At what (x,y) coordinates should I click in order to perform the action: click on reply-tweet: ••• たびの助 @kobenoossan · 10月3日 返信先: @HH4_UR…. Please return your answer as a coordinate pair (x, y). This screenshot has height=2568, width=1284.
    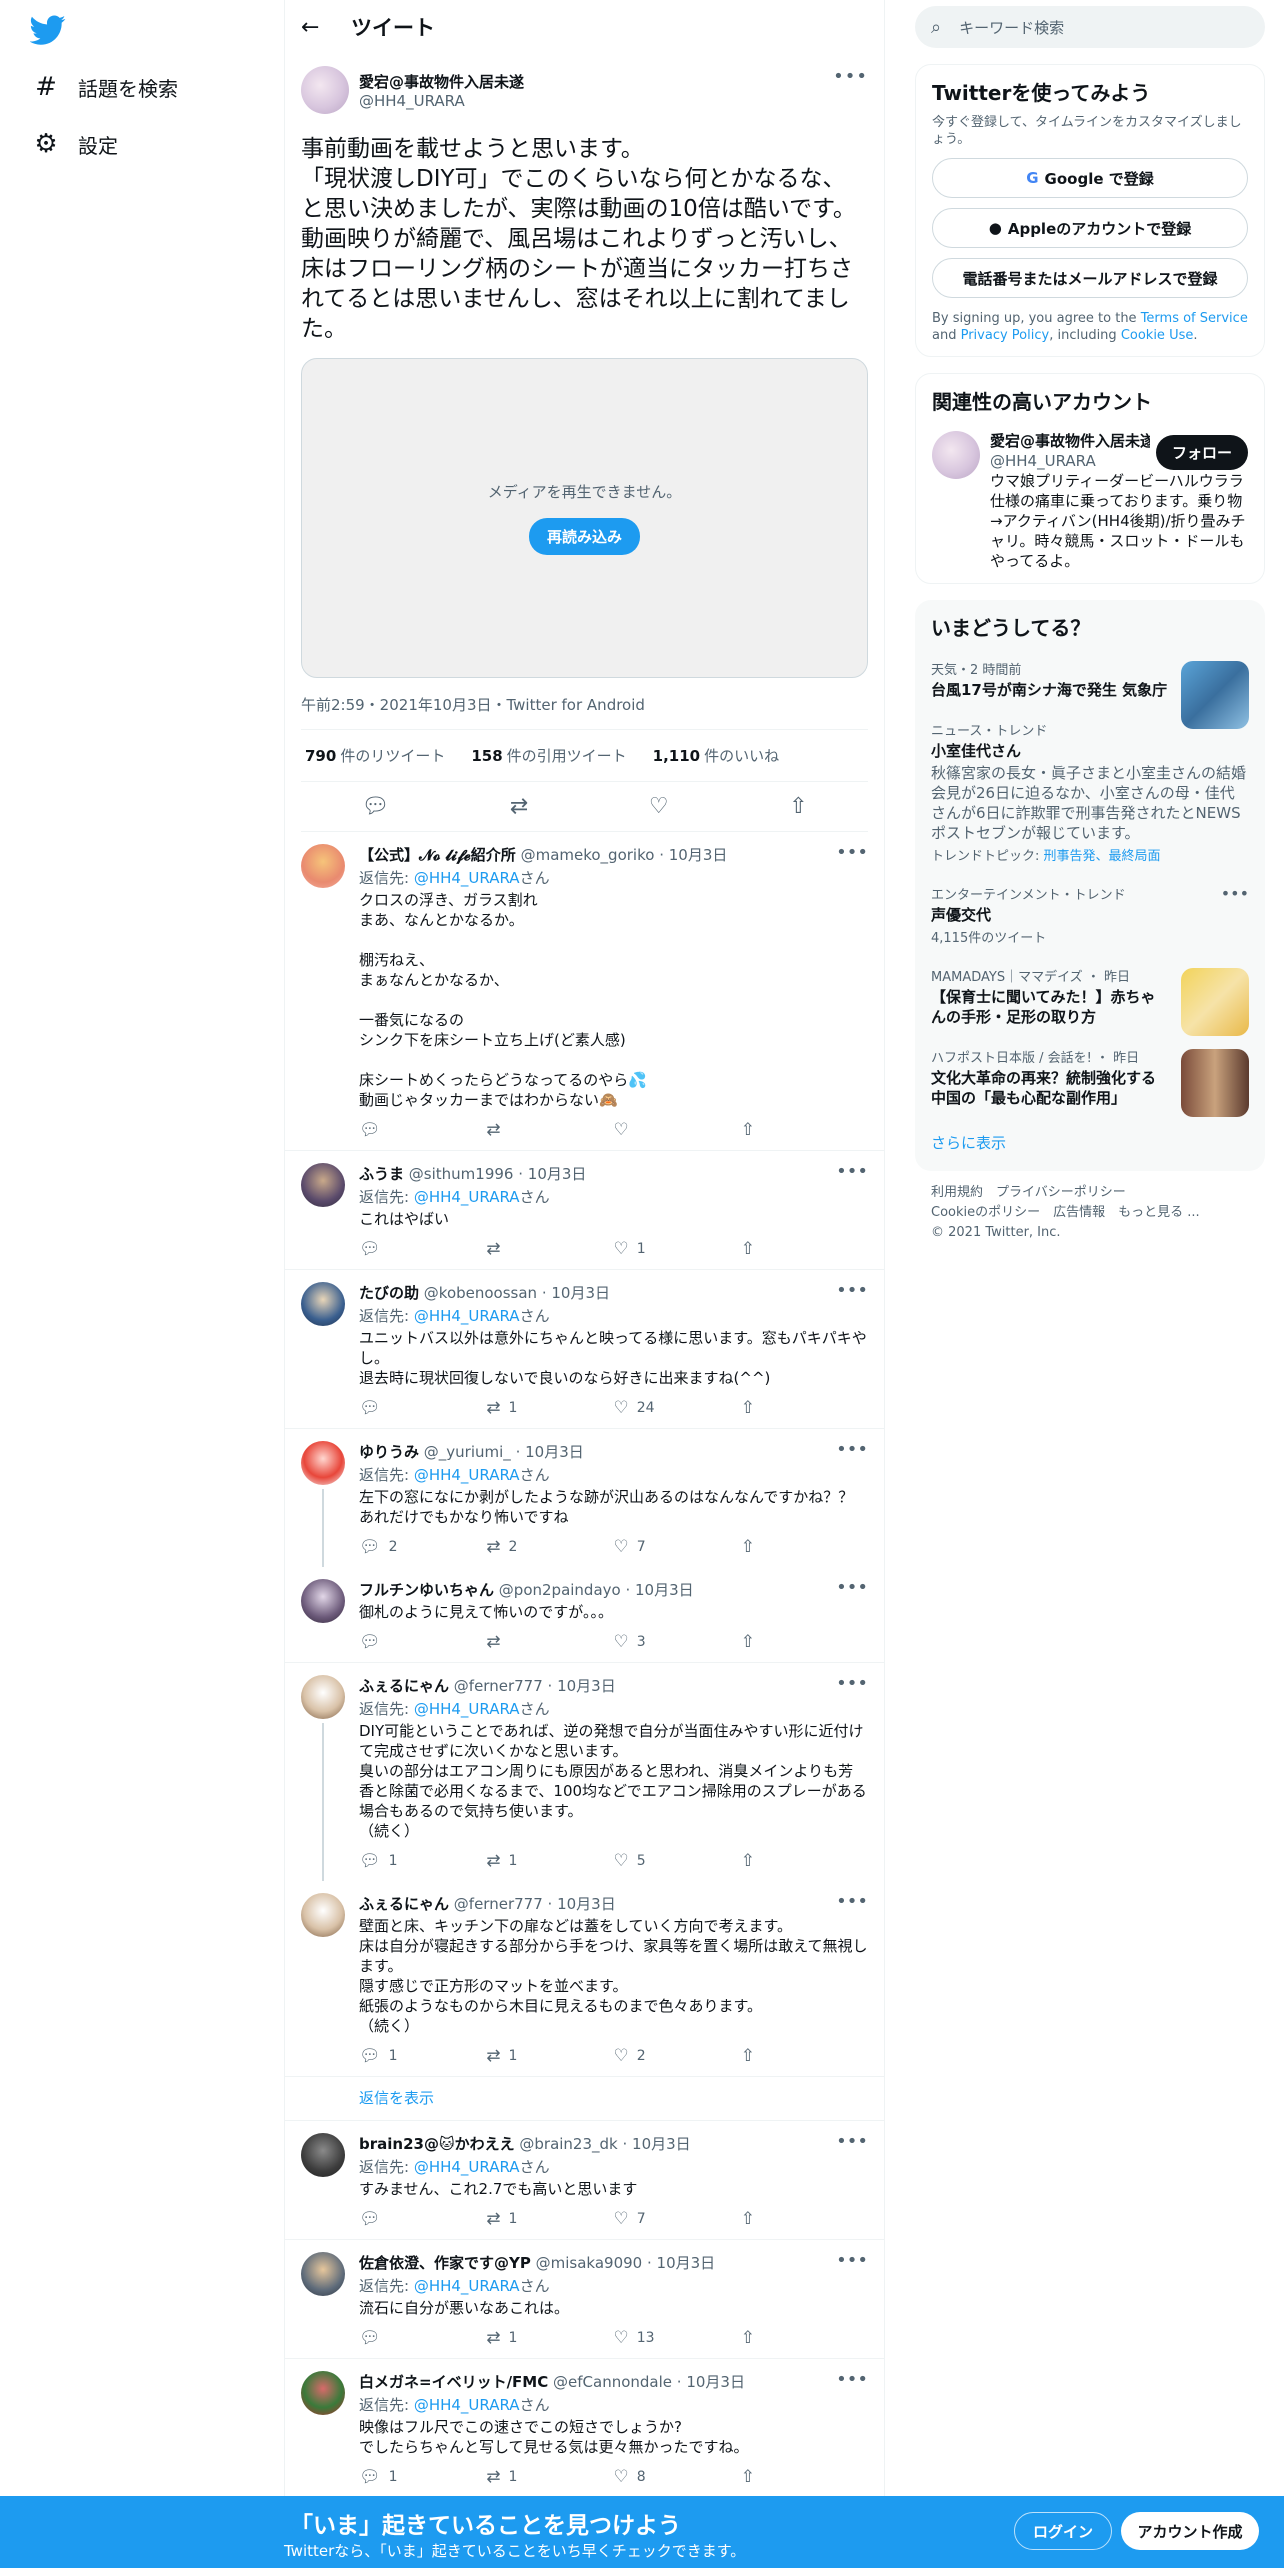
    Looking at the image, I should click on (584, 1349).